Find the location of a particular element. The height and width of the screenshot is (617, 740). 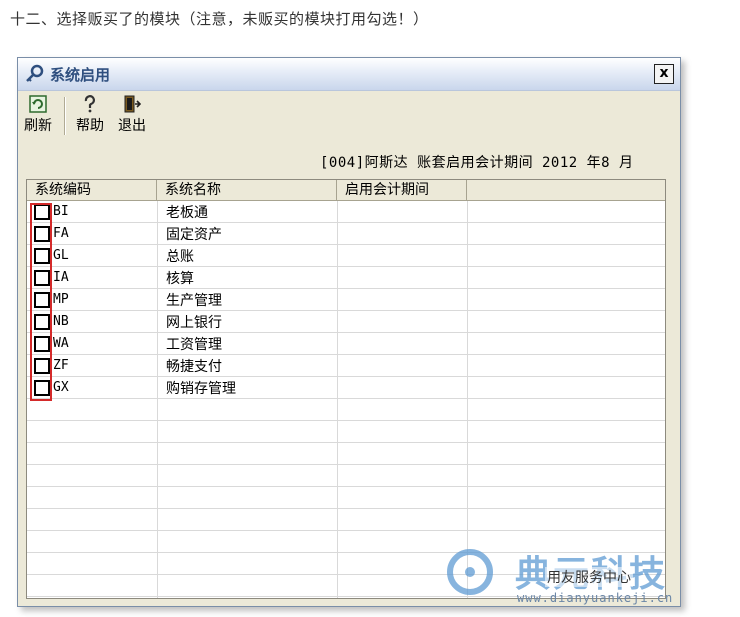

module-name: 生产管理 is located at coordinates (194, 301).